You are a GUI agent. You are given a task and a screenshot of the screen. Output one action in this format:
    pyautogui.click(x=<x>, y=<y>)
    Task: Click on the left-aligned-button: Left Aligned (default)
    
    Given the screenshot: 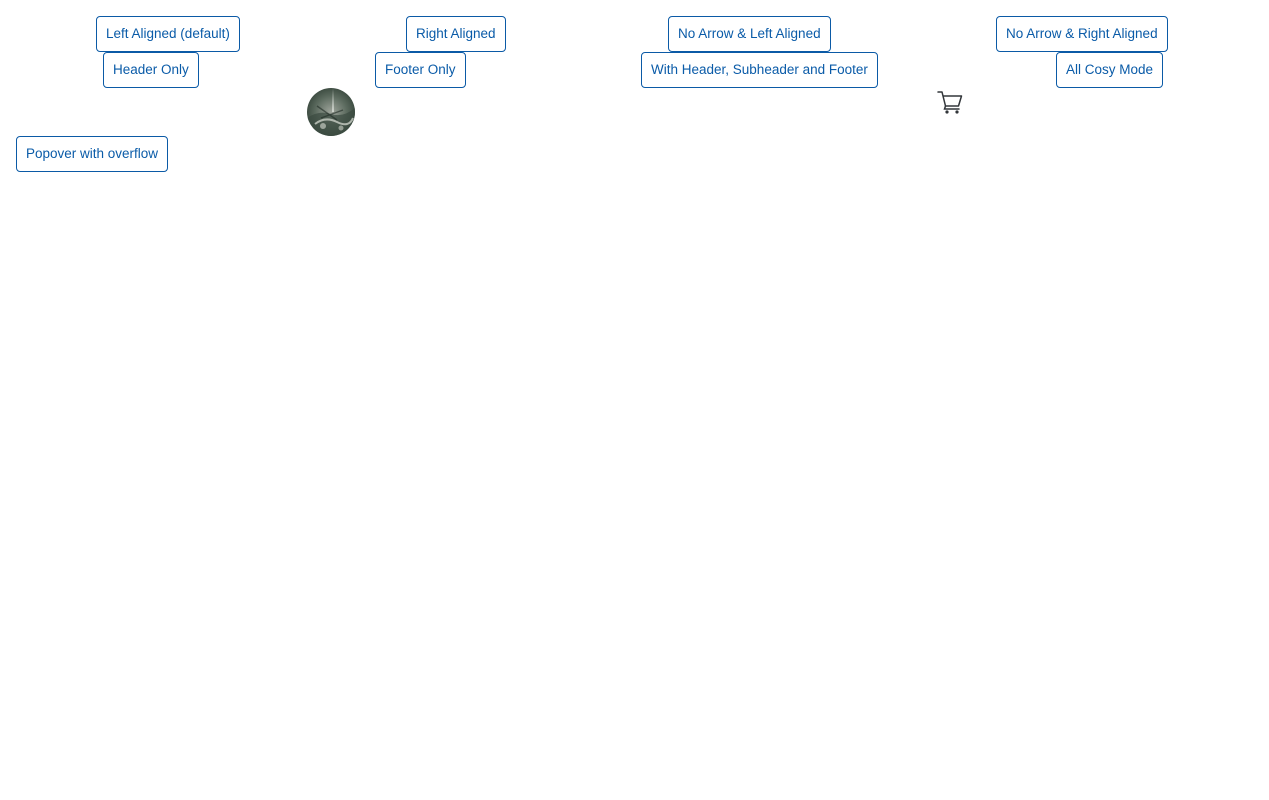 What is the action you would take?
    pyautogui.click(x=168, y=34)
    